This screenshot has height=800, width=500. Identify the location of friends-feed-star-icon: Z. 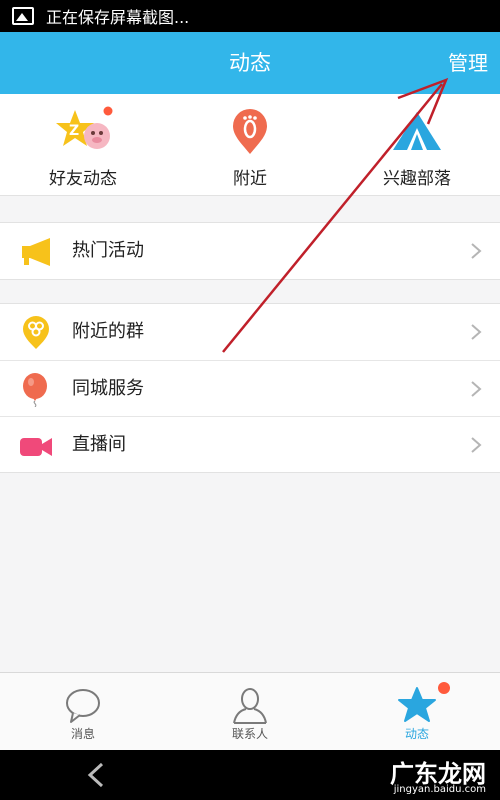
(84, 127).